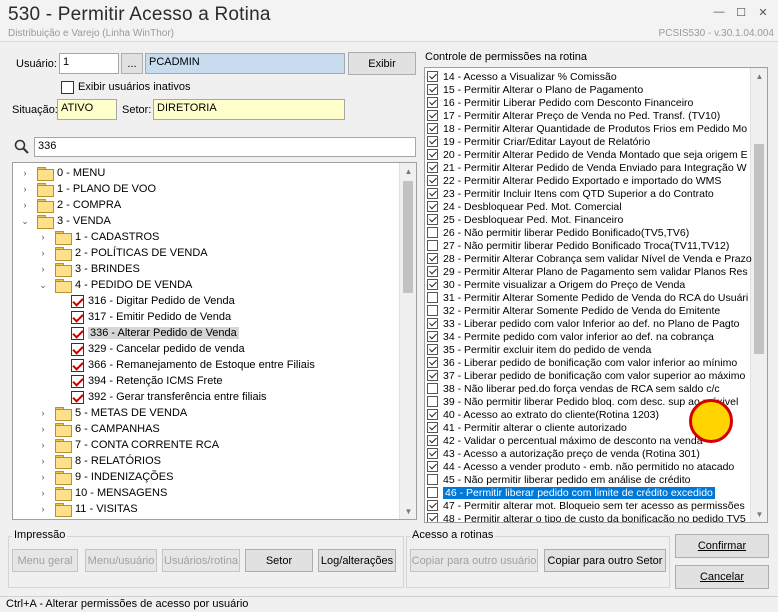 The height and width of the screenshot is (612, 778). What do you see at coordinates (122, 253) in the screenshot?
I see `tree-item: › 2 - POLÍTICAS DE VENDA` at bounding box center [122, 253].